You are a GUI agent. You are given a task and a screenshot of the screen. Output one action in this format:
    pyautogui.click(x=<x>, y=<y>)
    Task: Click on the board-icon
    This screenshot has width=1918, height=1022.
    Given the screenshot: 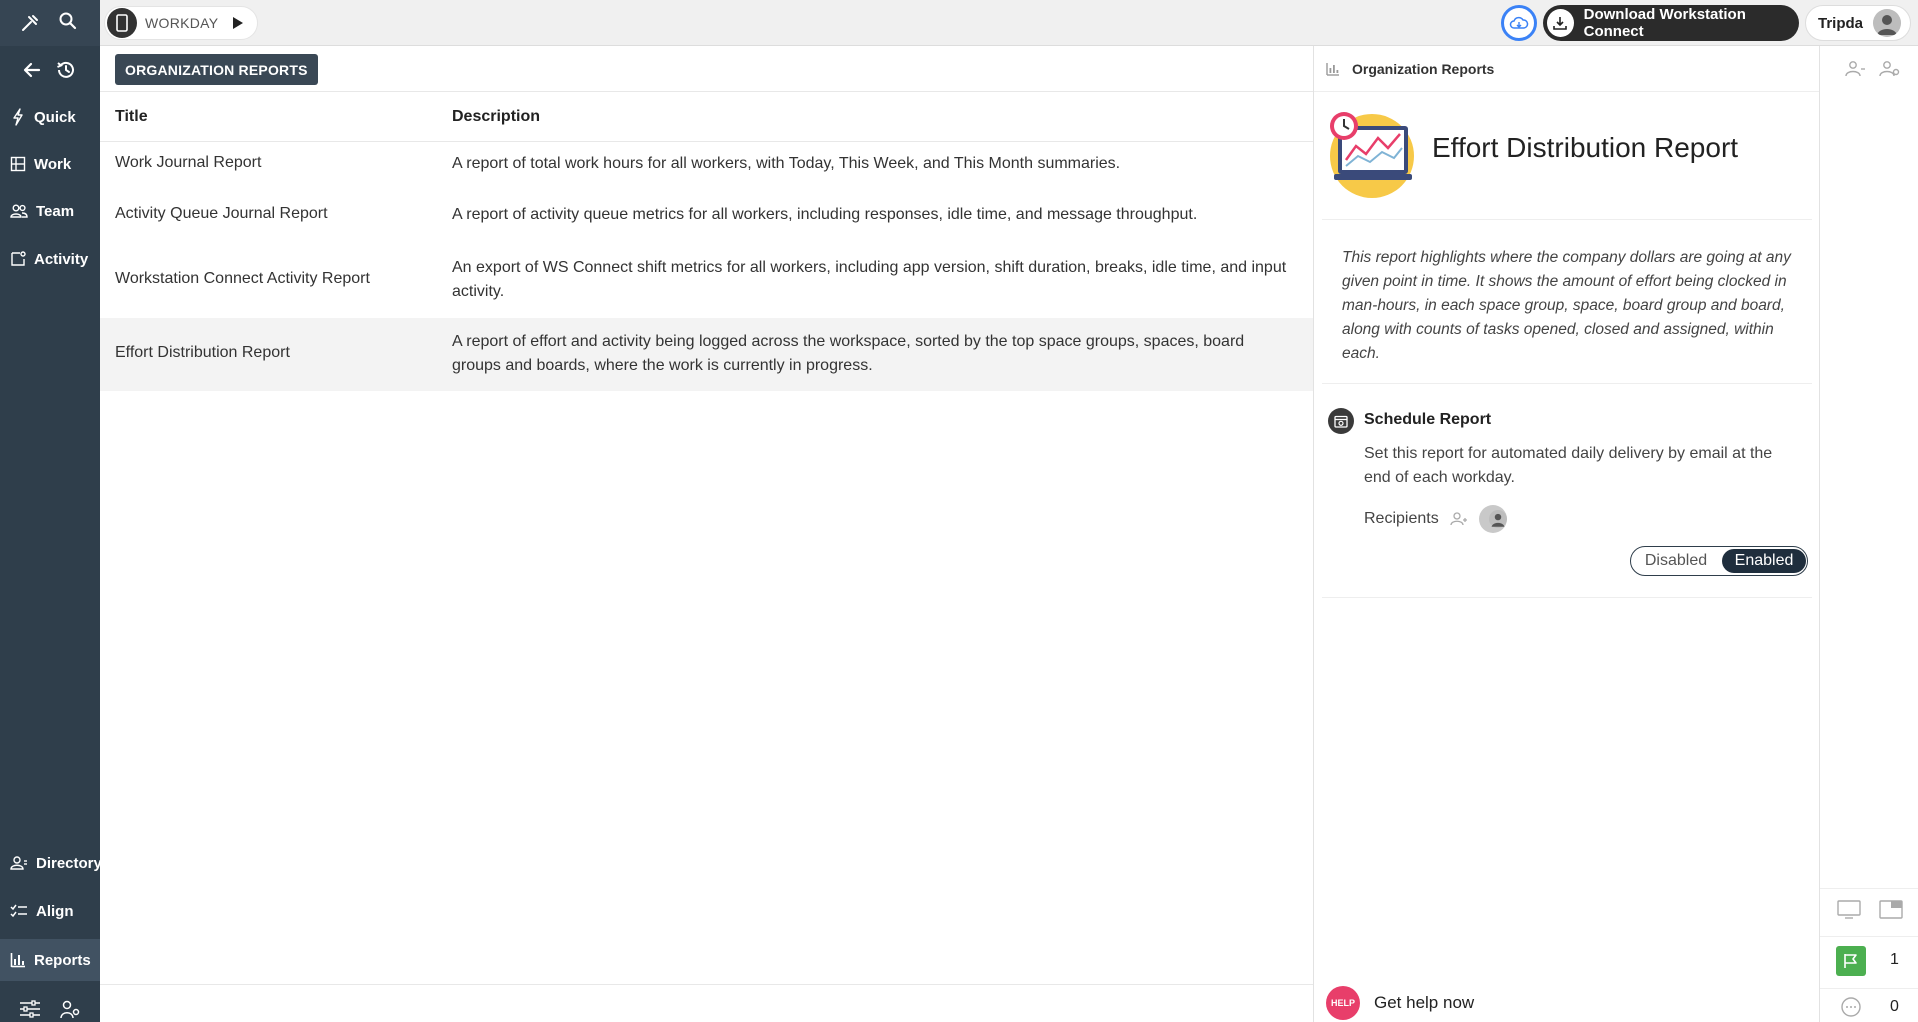 What is the action you would take?
    pyautogui.click(x=18, y=164)
    